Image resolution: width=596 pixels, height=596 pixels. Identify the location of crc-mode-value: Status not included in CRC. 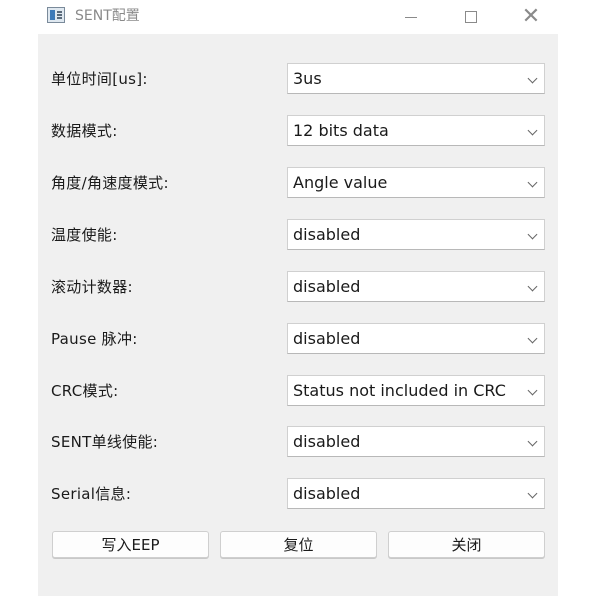
(399, 390).